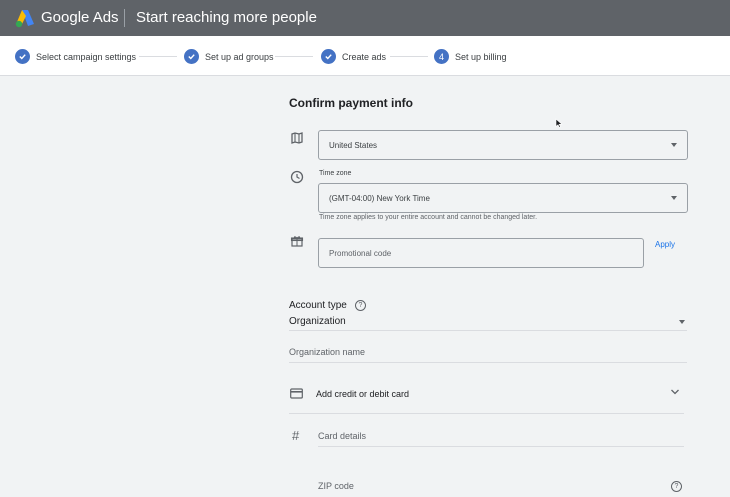 The height and width of the screenshot is (497, 730). I want to click on zip-code-input: ZIP code, so click(336, 486).